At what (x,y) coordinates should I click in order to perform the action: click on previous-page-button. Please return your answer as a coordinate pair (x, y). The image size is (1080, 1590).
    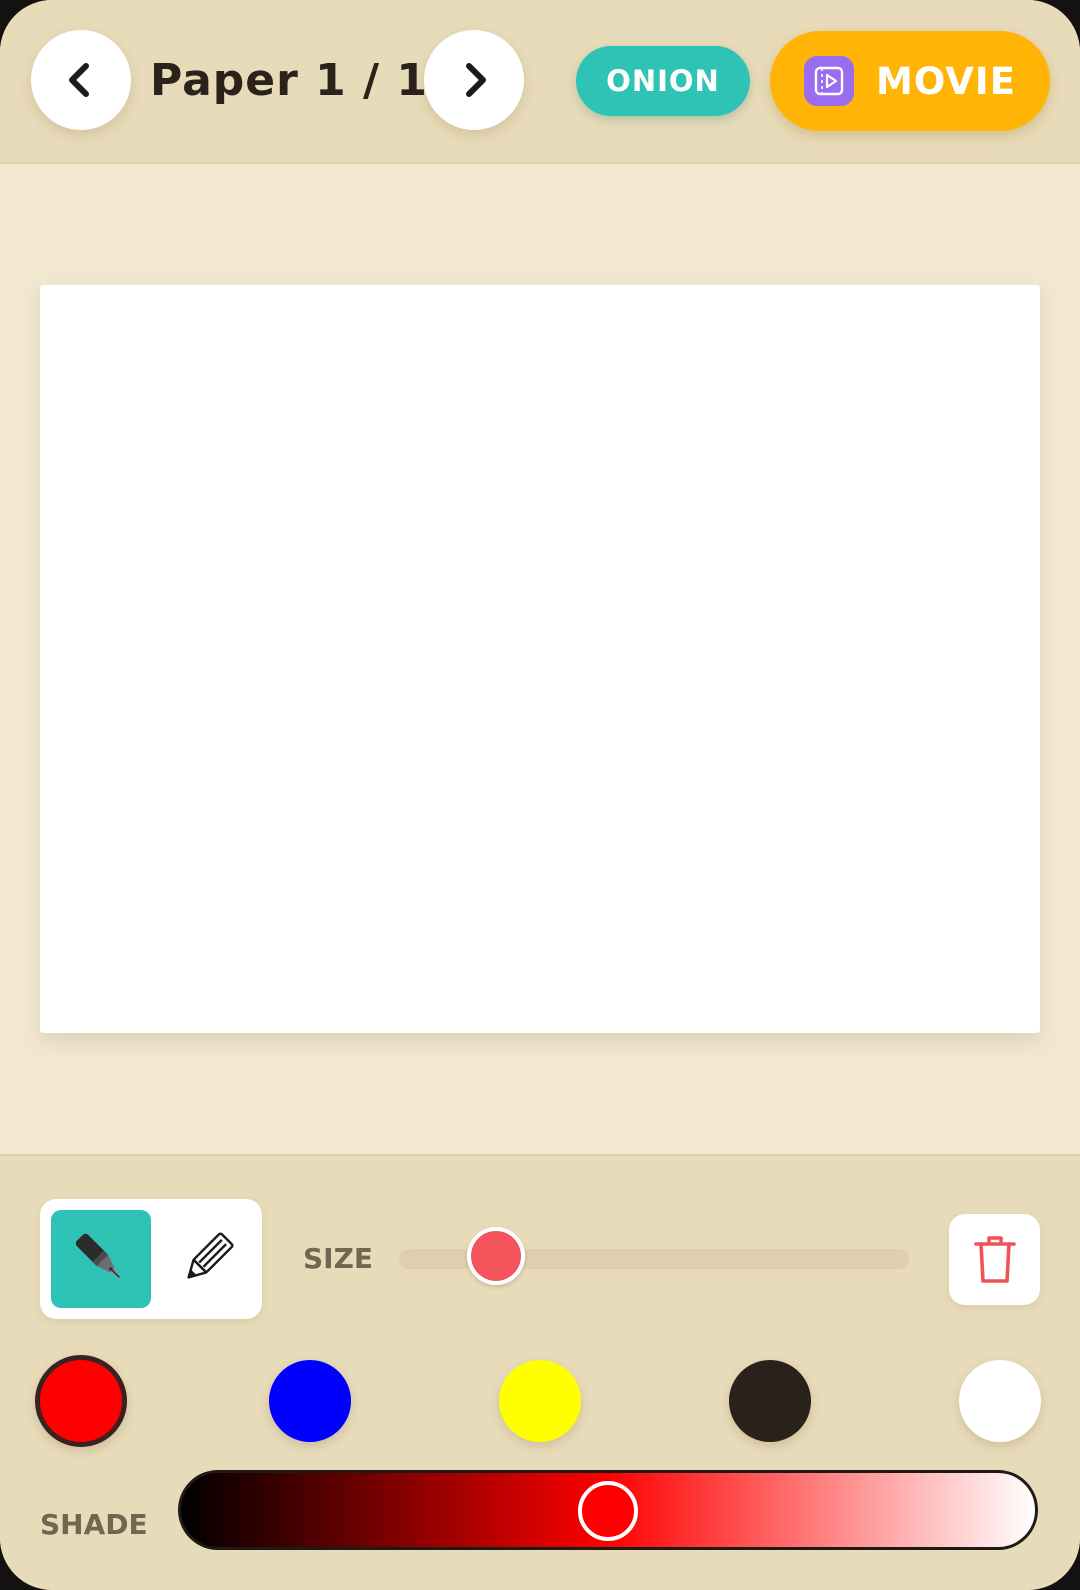
    Looking at the image, I should click on (81, 80).